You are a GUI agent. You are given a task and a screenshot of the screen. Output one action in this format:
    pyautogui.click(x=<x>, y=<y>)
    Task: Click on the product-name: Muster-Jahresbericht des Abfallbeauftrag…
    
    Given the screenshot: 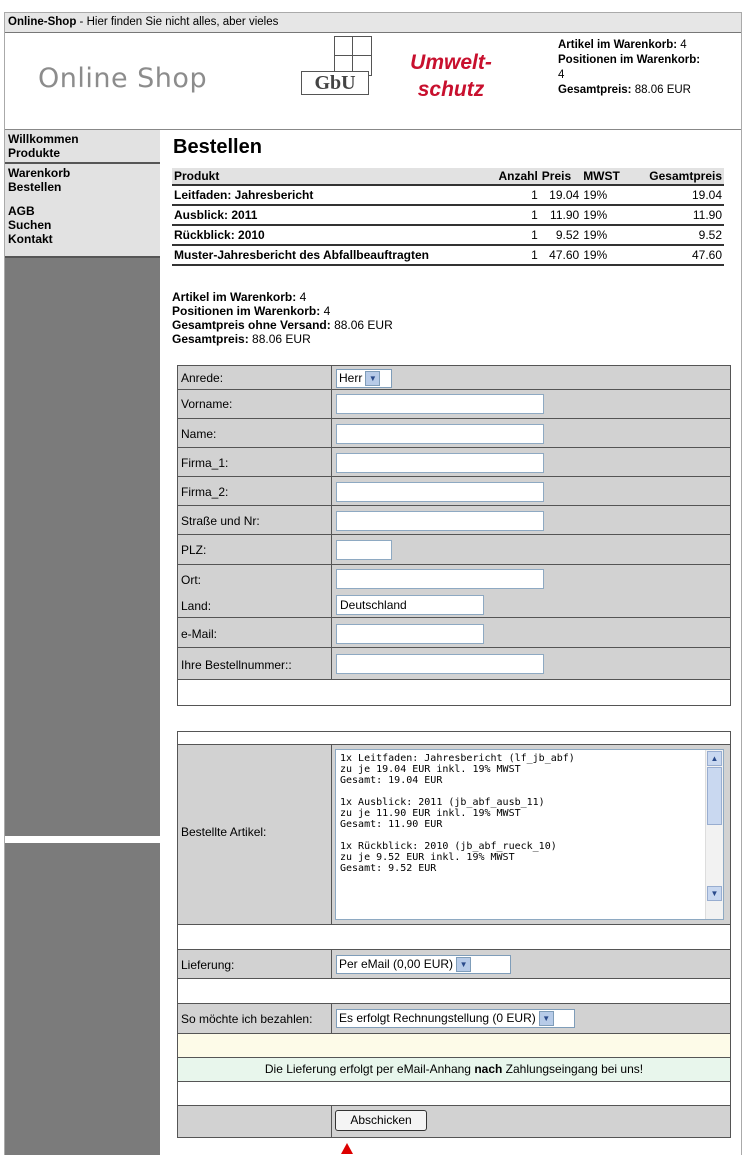 What is the action you would take?
    pyautogui.click(x=330, y=255)
    